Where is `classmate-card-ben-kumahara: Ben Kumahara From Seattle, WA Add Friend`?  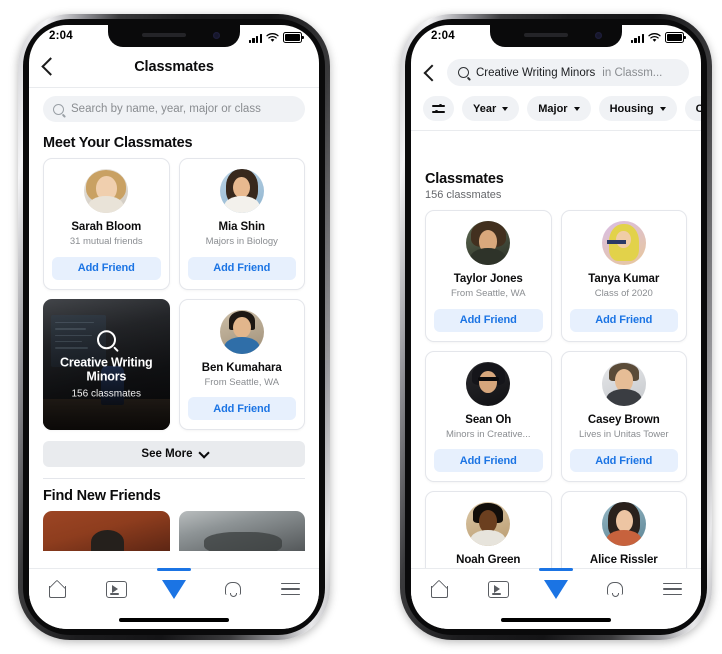
classmate-card-ben-kumahara: Ben Kumahara From Seattle, WA Add Friend is located at coordinates (241, 364).